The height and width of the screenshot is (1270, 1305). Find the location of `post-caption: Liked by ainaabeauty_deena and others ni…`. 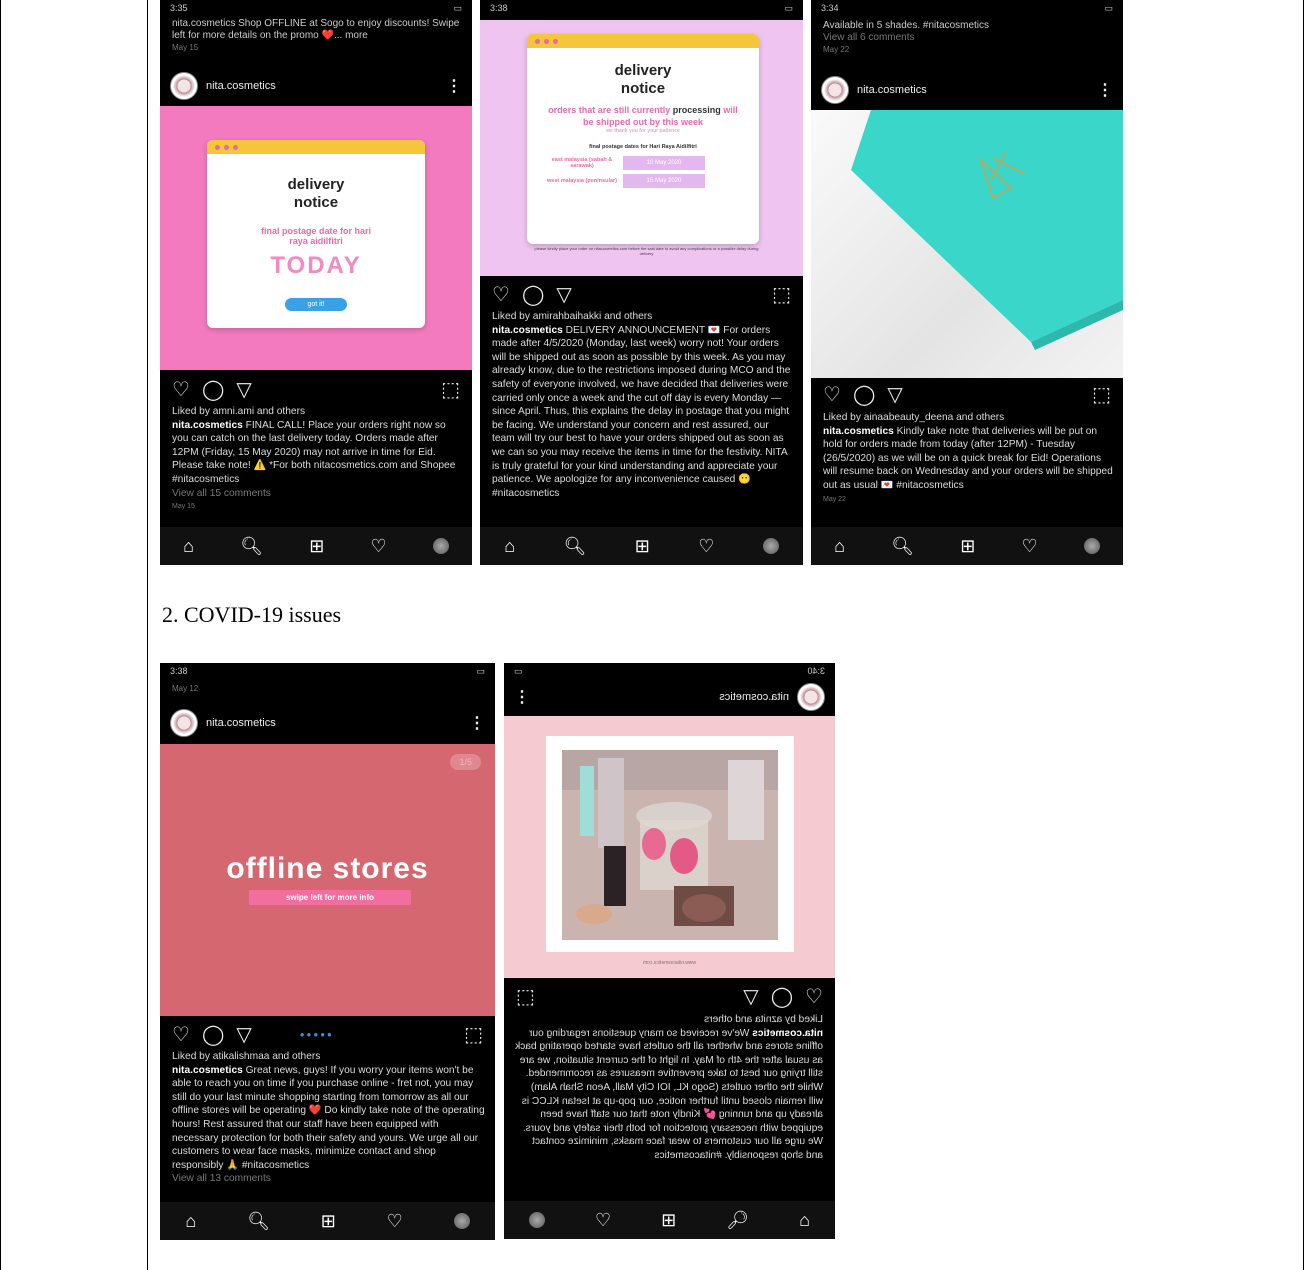

post-caption: Liked by ainaabeauty_deena and others ni… is located at coordinates (968, 458).